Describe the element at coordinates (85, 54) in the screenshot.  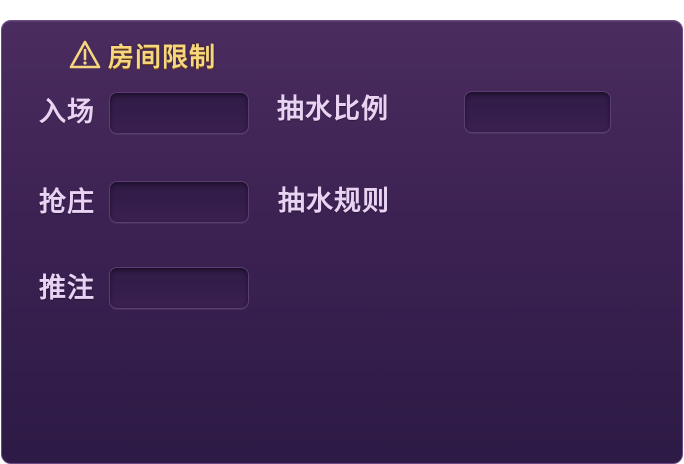
I see `warning-triangle-icon` at that location.